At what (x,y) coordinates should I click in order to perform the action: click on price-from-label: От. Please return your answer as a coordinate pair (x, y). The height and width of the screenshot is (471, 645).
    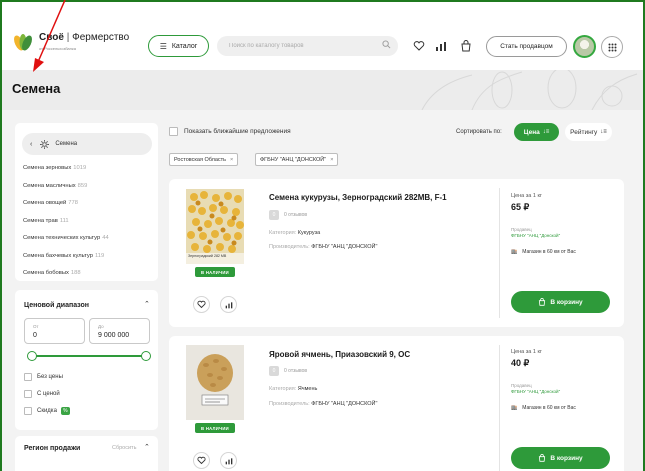
    Looking at the image, I should click on (36, 326).